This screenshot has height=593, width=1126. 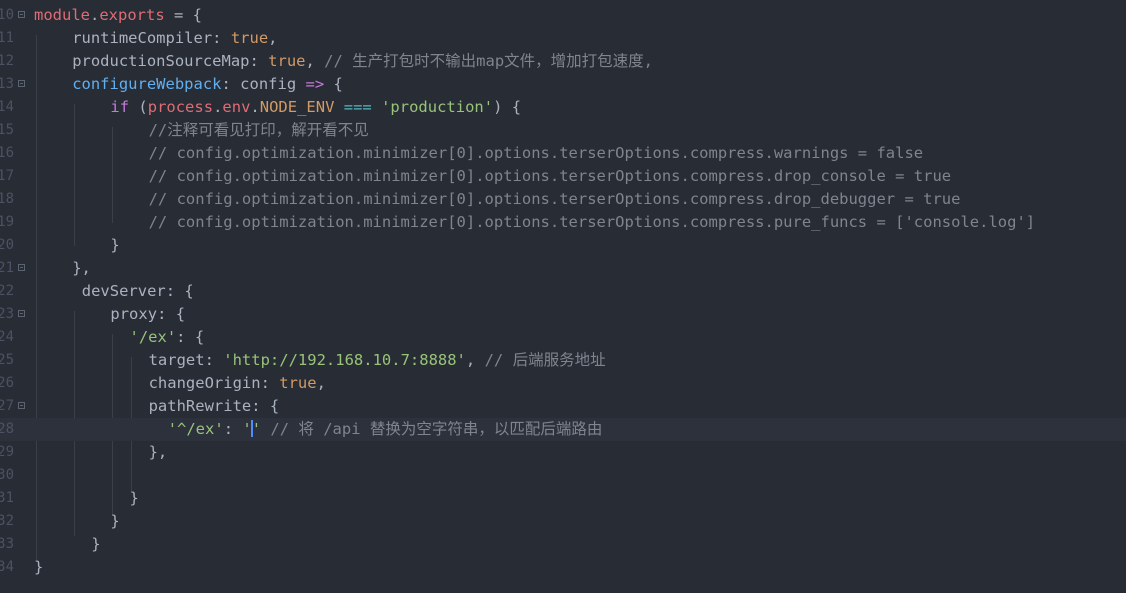 What do you see at coordinates (134, 314) in the screenshot?
I see `code-token: proxy` at bounding box center [134, 314].